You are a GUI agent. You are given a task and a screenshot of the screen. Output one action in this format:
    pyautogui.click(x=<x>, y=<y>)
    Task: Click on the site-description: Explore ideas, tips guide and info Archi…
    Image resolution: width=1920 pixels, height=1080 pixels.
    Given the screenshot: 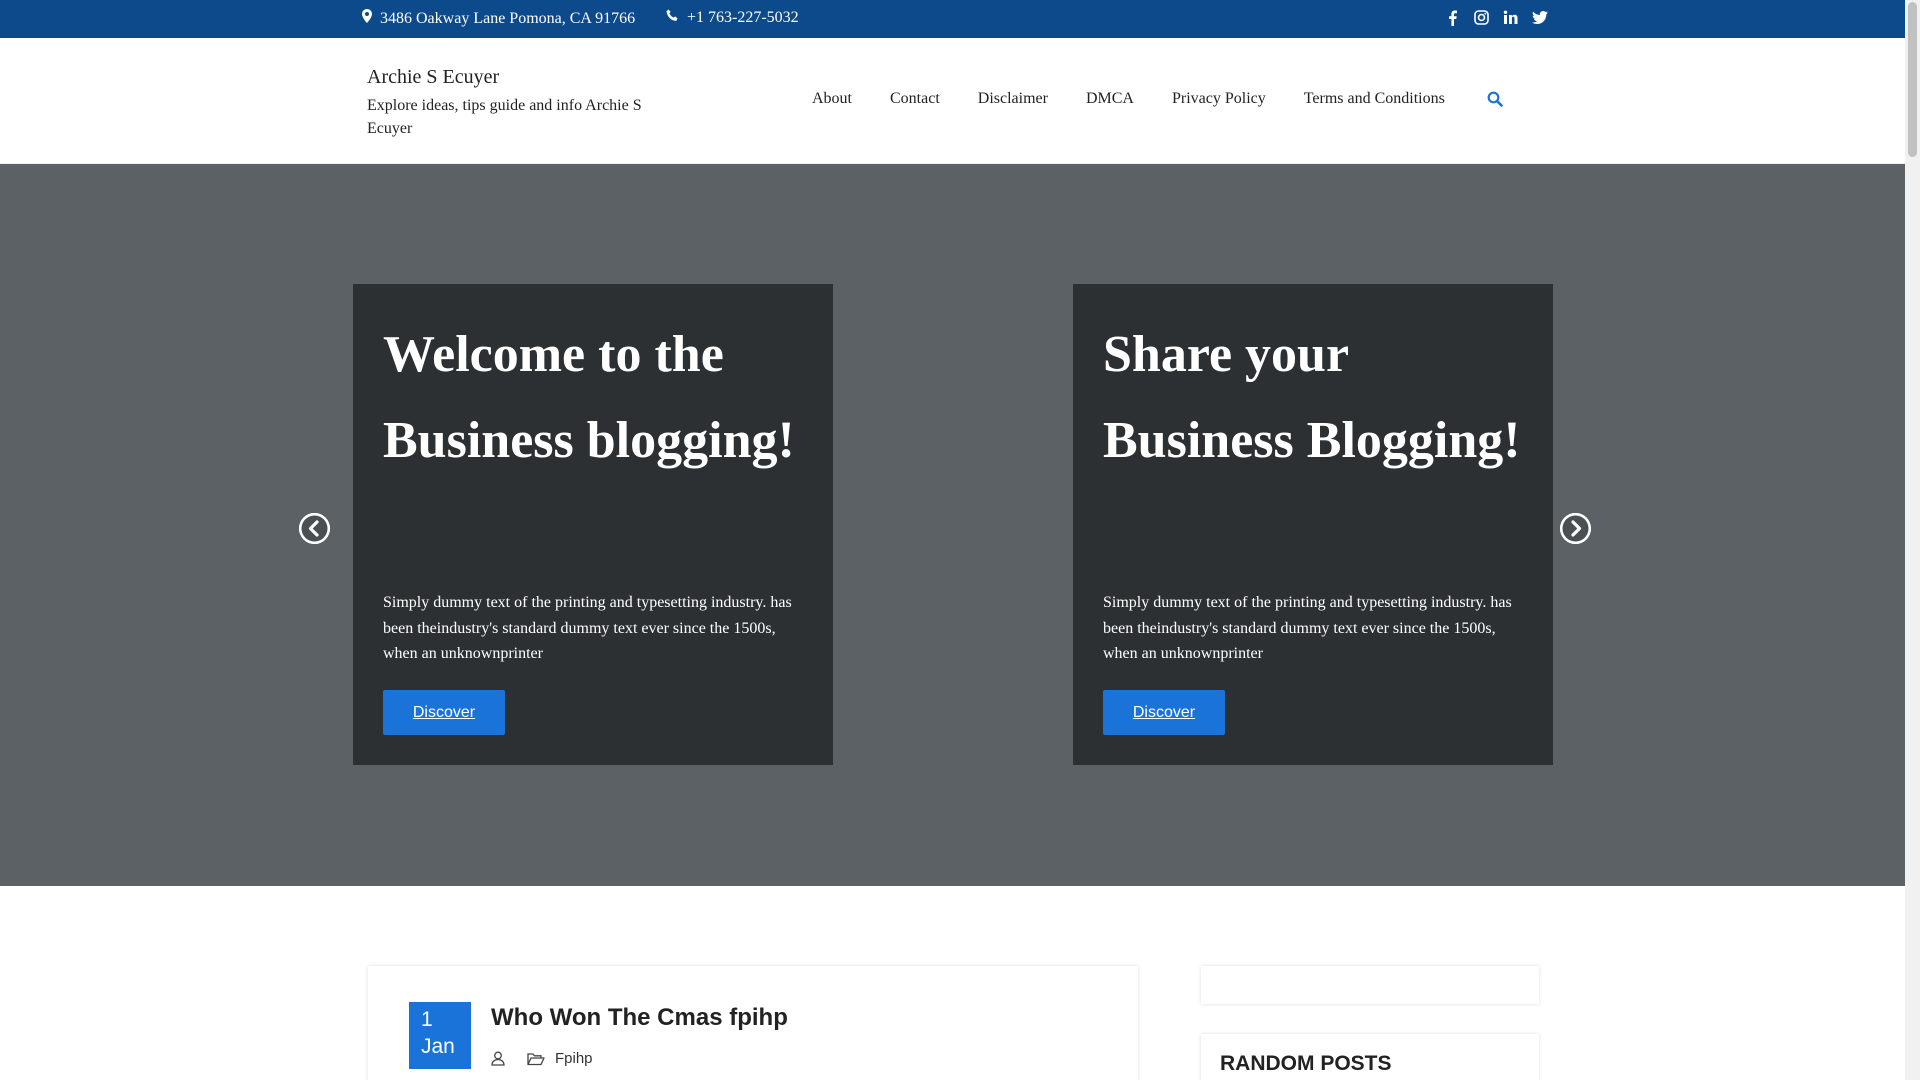 What is the action you would take?
    pyautogui.click(x=504, y=117)
    